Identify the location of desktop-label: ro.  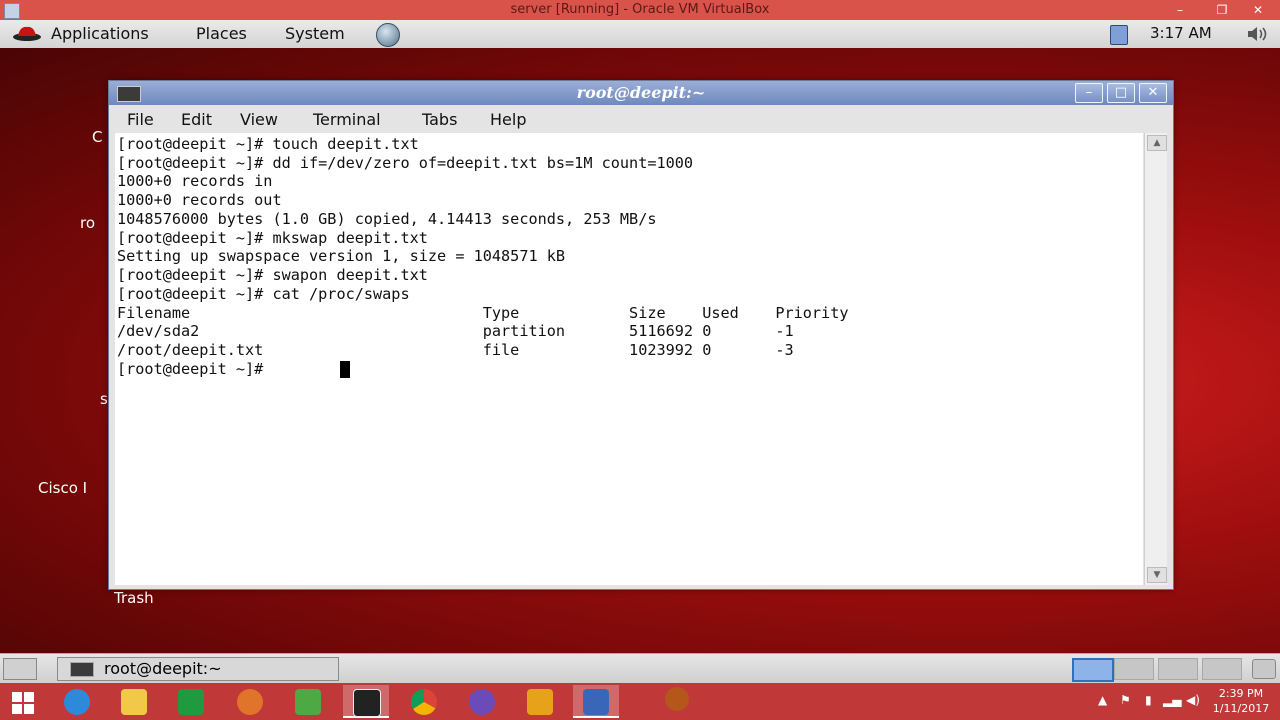
(87, 223).